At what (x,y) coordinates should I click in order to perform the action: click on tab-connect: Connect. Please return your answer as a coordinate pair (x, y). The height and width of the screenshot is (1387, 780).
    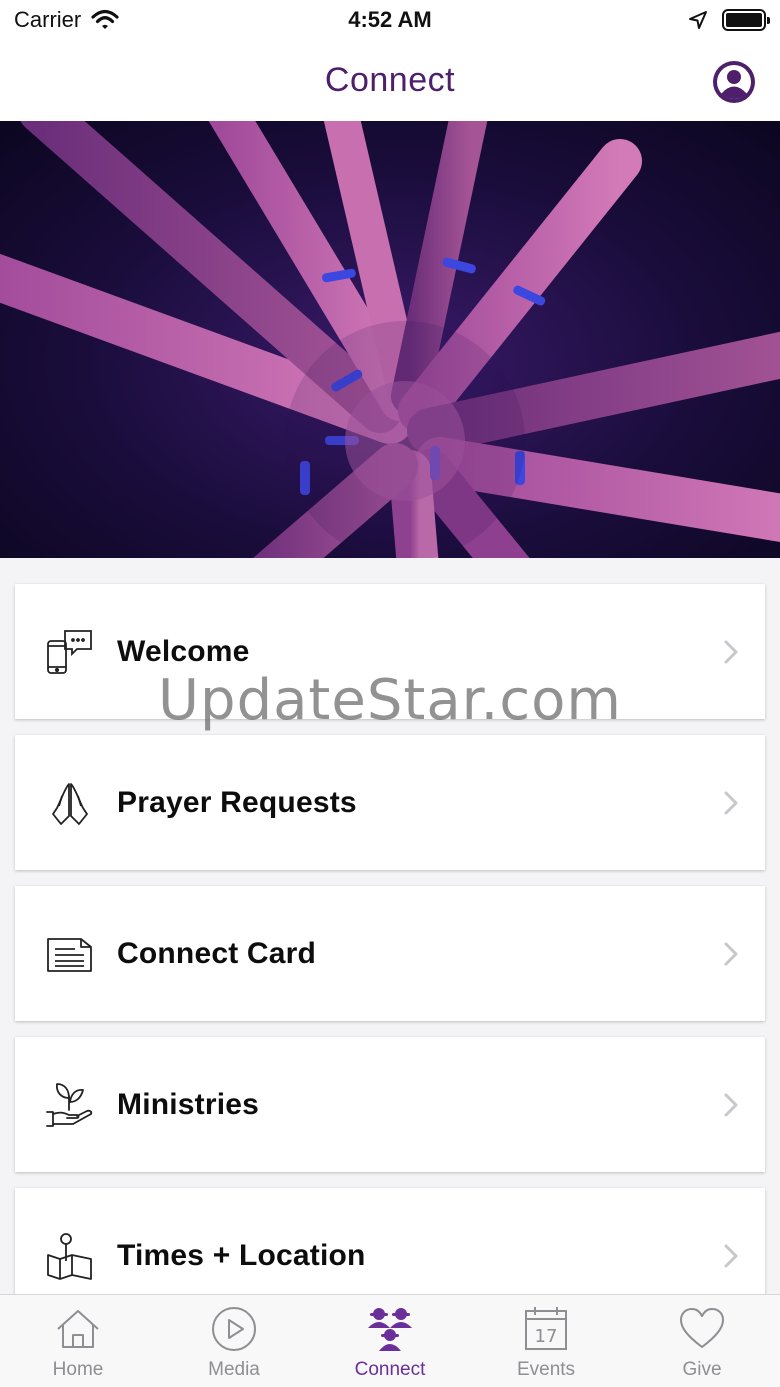
    Looking at the image, I should click on (390, 1341).